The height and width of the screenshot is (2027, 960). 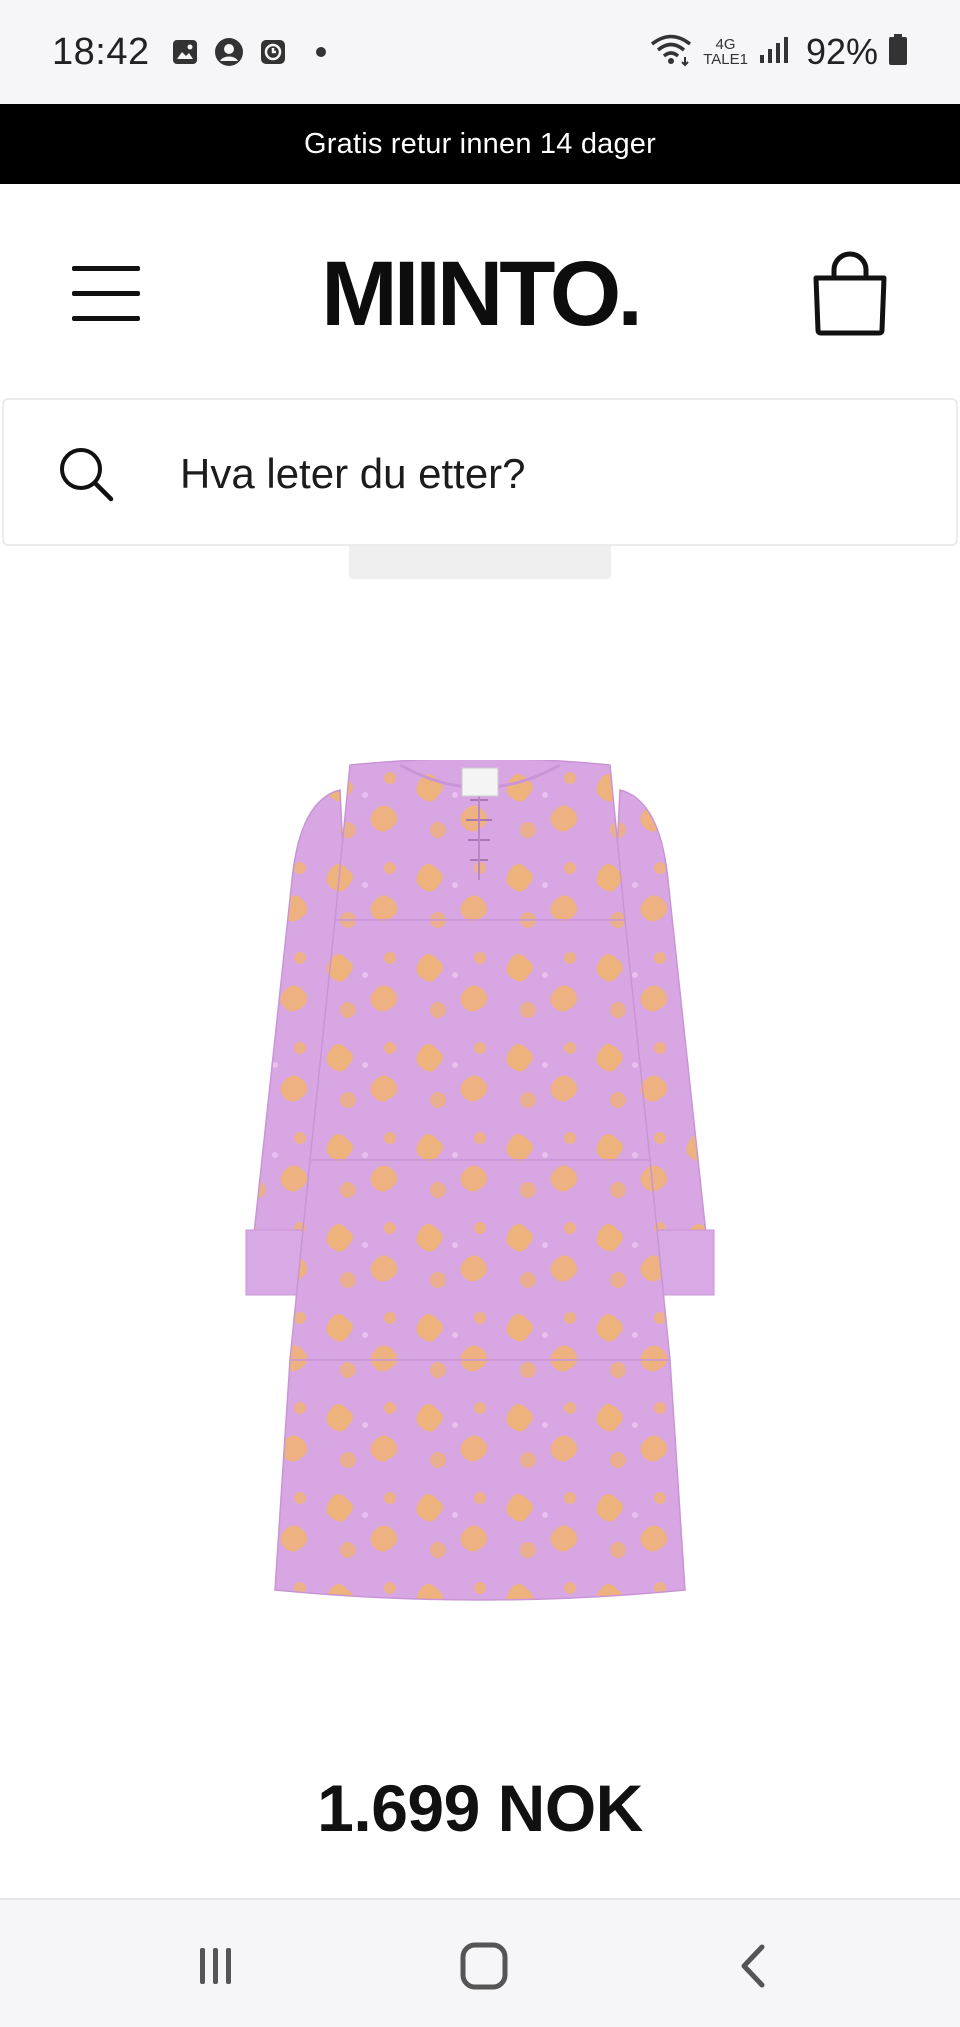 What do you see at coordinates (754, 1966) in the screenshot?
I see `back-icon` at bounding box center [754, 1966].